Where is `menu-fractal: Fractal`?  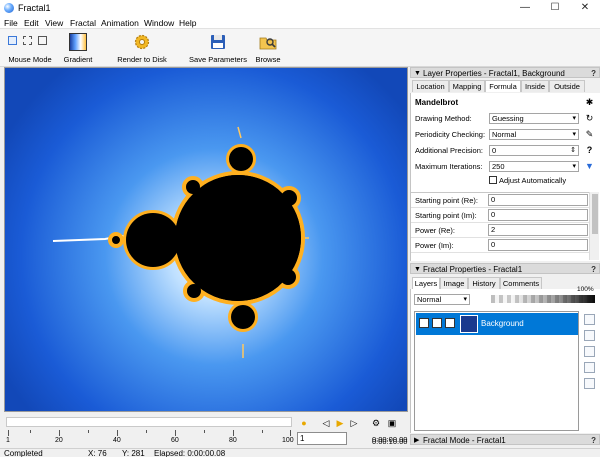 menu-fractal: Fractal is located at coordinates (83, 23).